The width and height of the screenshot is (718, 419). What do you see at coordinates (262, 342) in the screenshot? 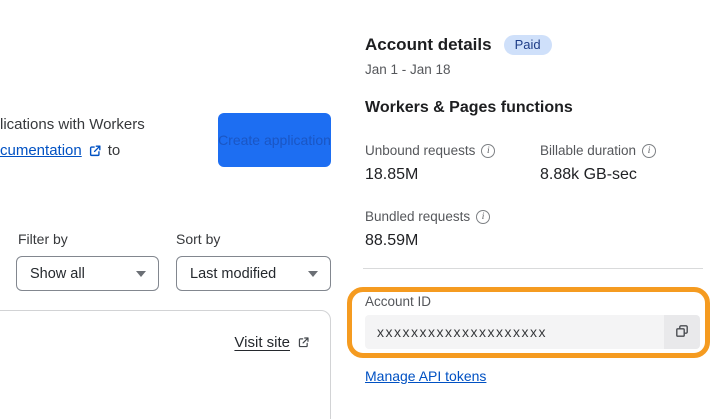
I see `visit-site-label: Visit site` at bounding box center [262, 342].